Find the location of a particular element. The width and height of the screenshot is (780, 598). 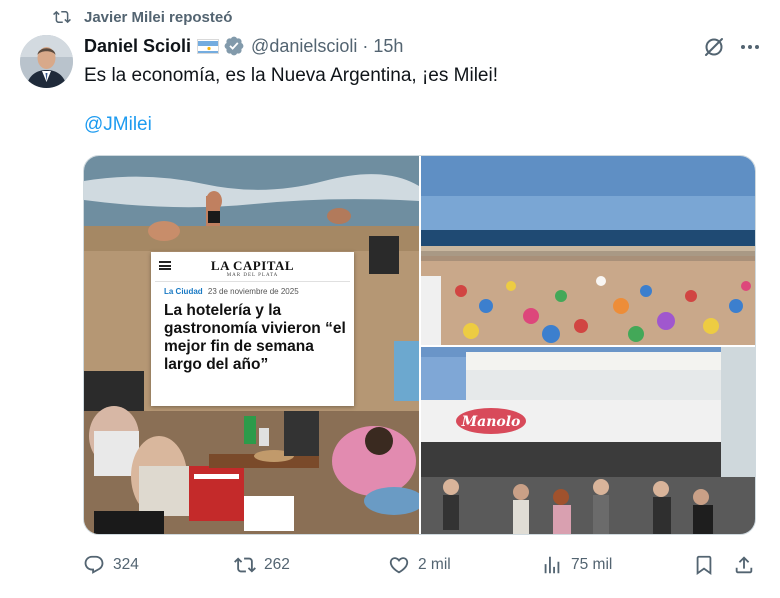

views-count: 75 mil is located at coordinates (592, 564).